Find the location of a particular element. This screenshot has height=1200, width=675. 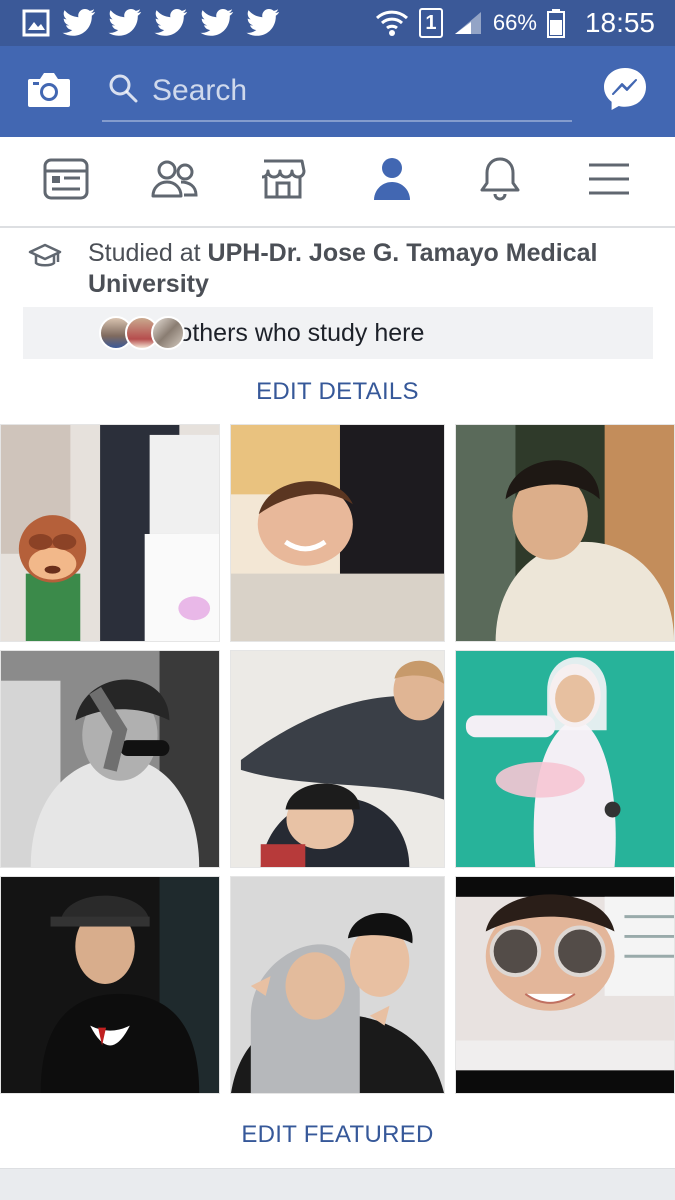

marketplace-icon is located at coordinates (283, 181).